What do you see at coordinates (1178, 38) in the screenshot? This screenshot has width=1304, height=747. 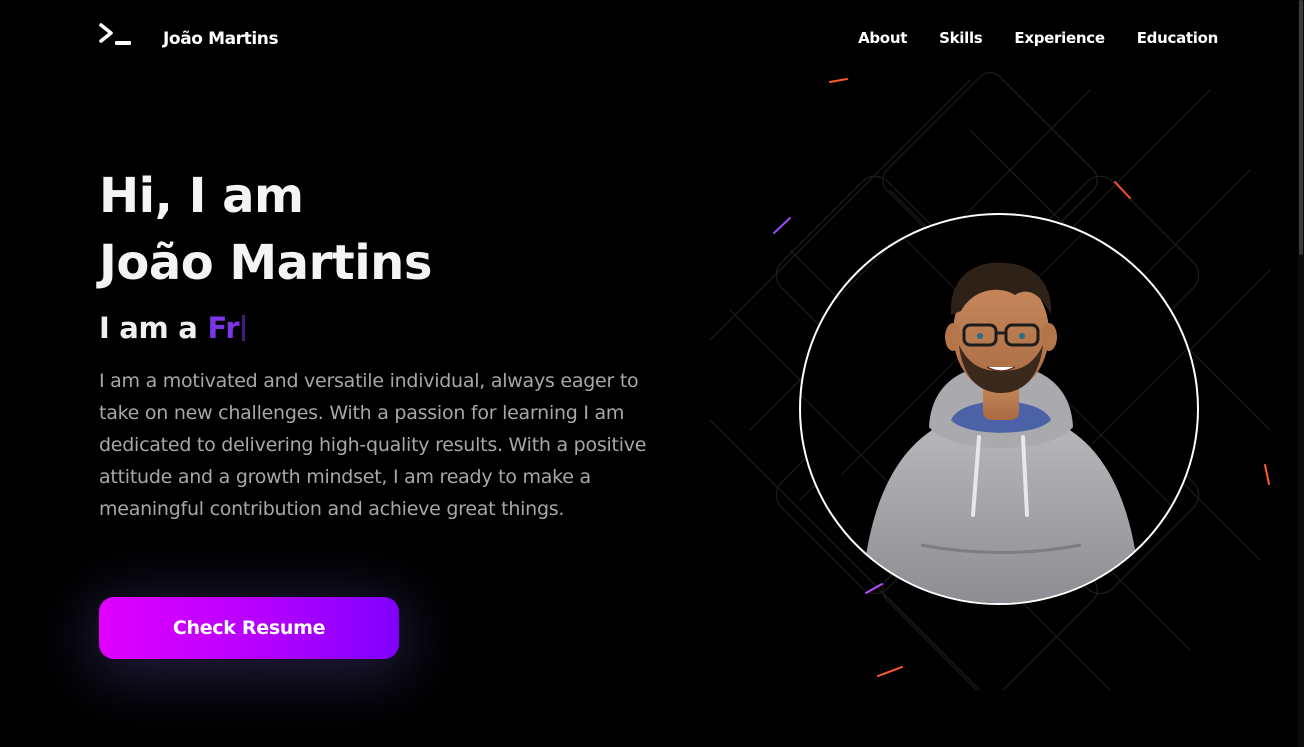 I see `nav-link-education: Education` at bounding box center [1178, 38].